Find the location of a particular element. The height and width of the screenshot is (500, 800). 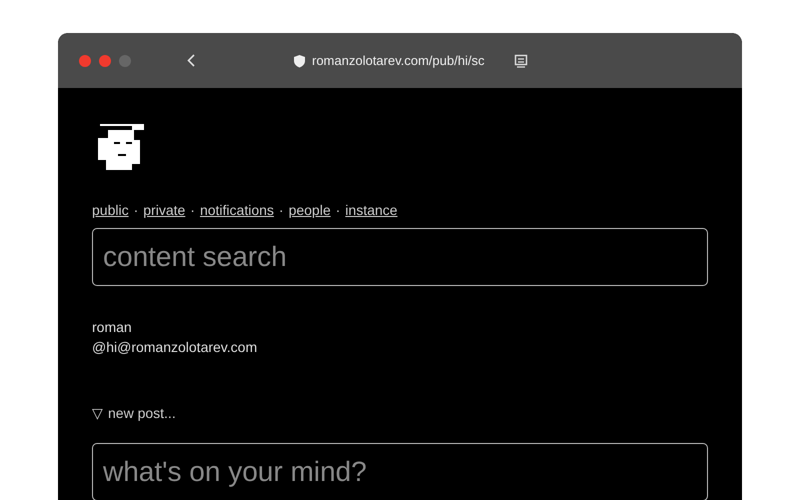

nav-link: instance is located at coordinates (371, 210).